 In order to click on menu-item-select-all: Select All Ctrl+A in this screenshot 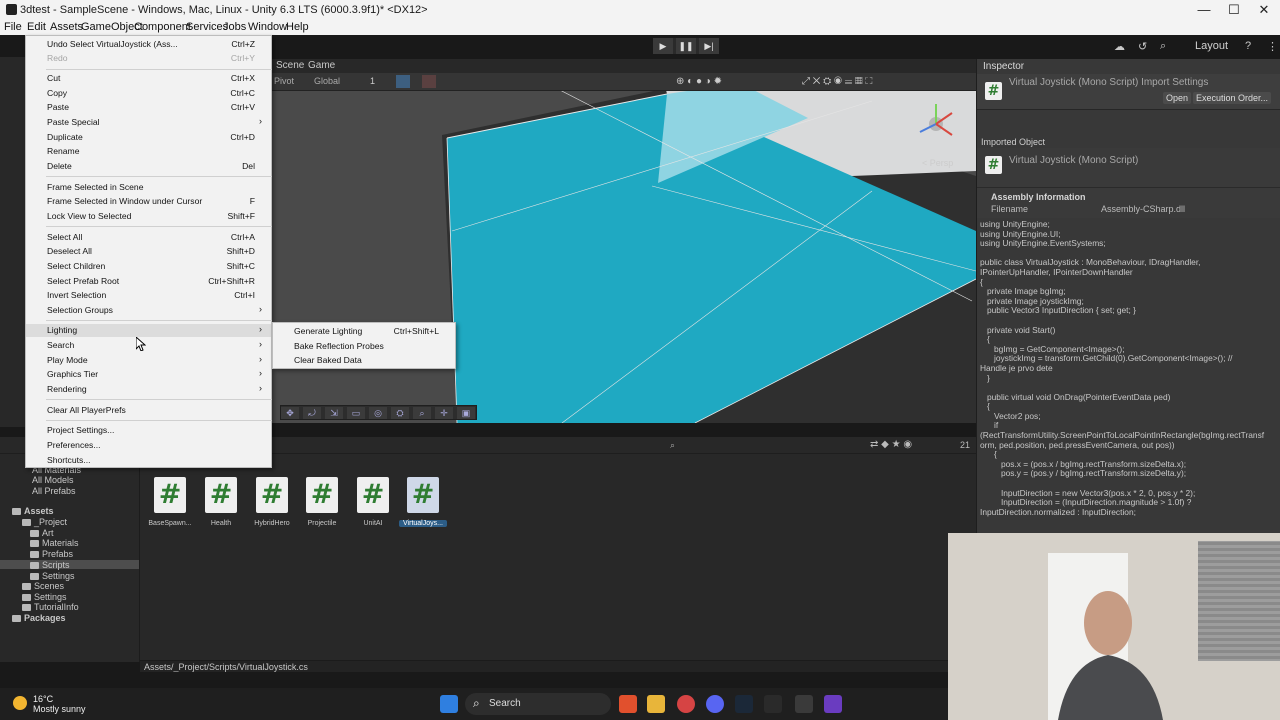, I will do `click(148, 237)`.